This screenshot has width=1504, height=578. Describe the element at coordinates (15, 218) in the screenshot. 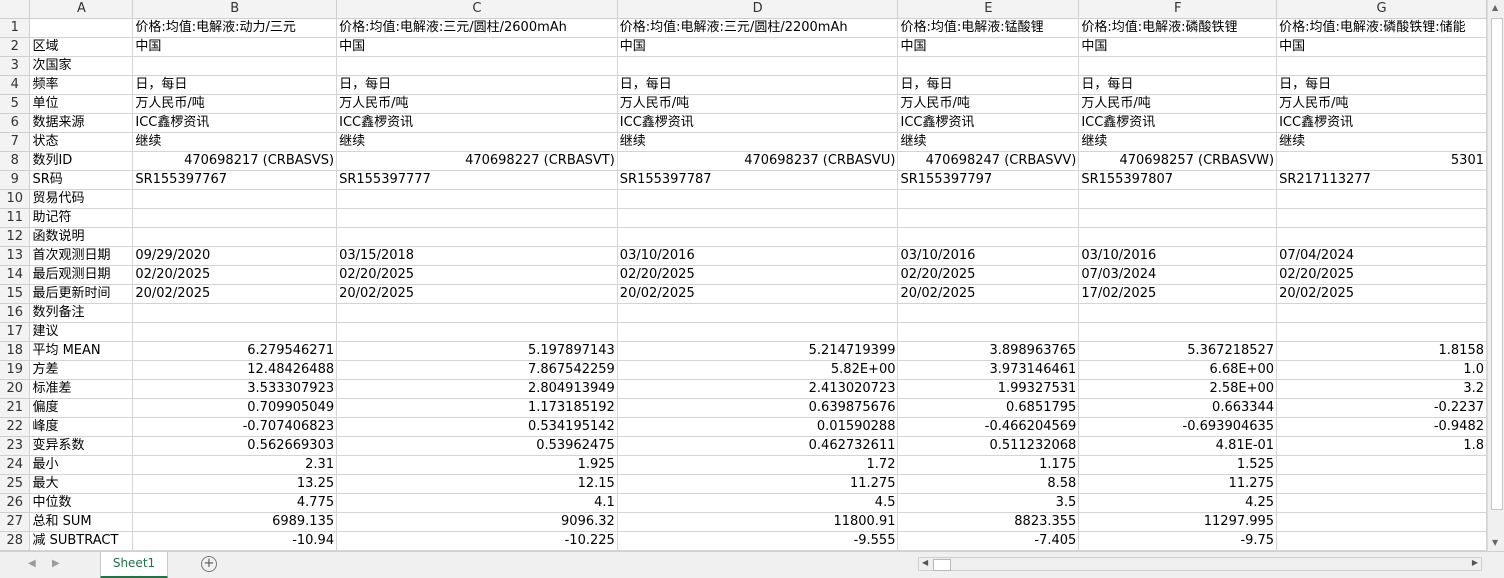

I see `row-header: 11` at that location.